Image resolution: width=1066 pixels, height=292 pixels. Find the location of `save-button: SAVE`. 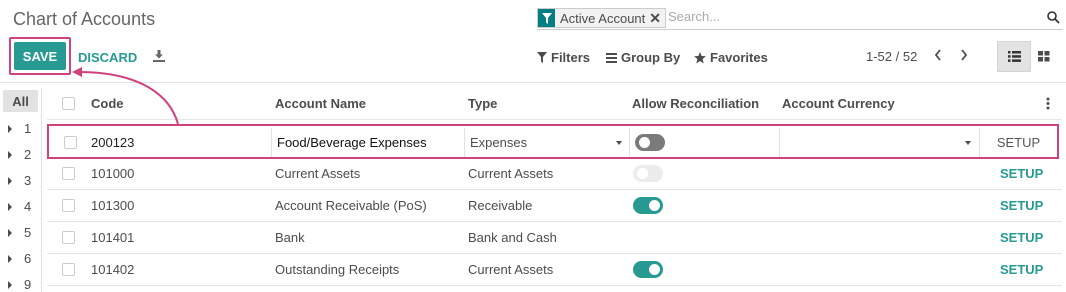

save-button: SAVE is located at coordinates (40, 56).